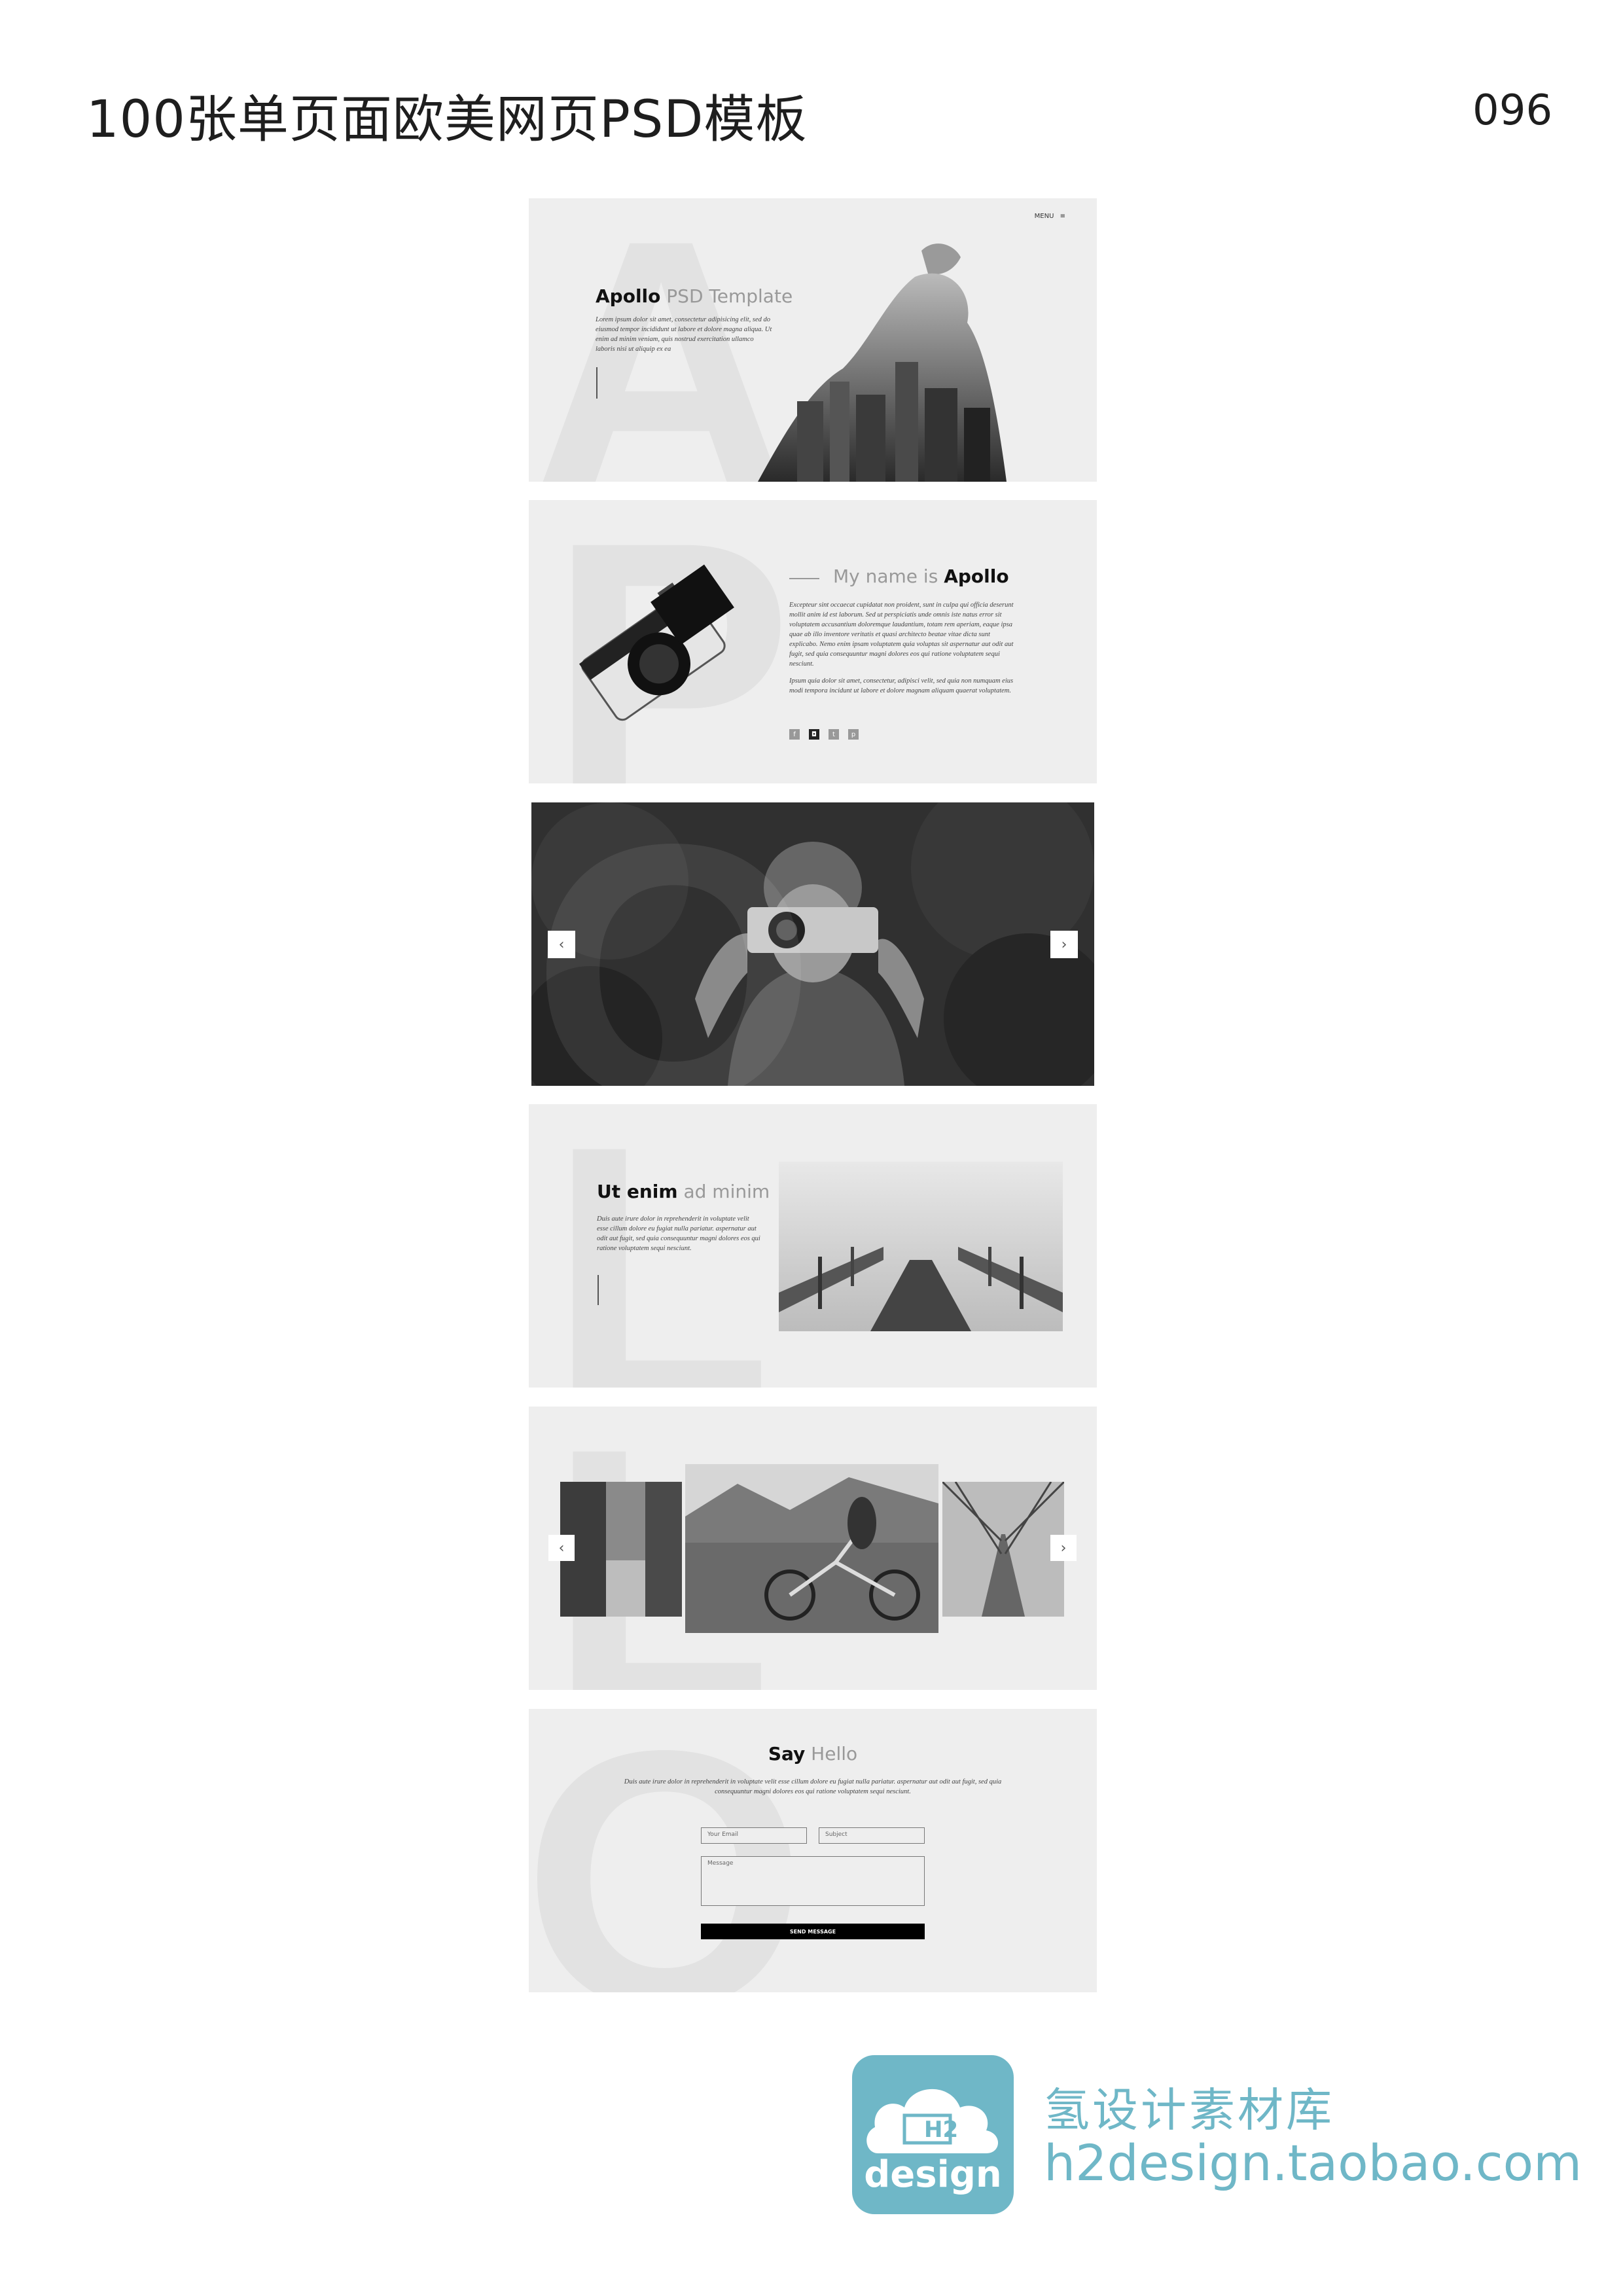 The height and width of the screenshot is (2296, 1623). I want to click on camera-image, so click(653, 644).